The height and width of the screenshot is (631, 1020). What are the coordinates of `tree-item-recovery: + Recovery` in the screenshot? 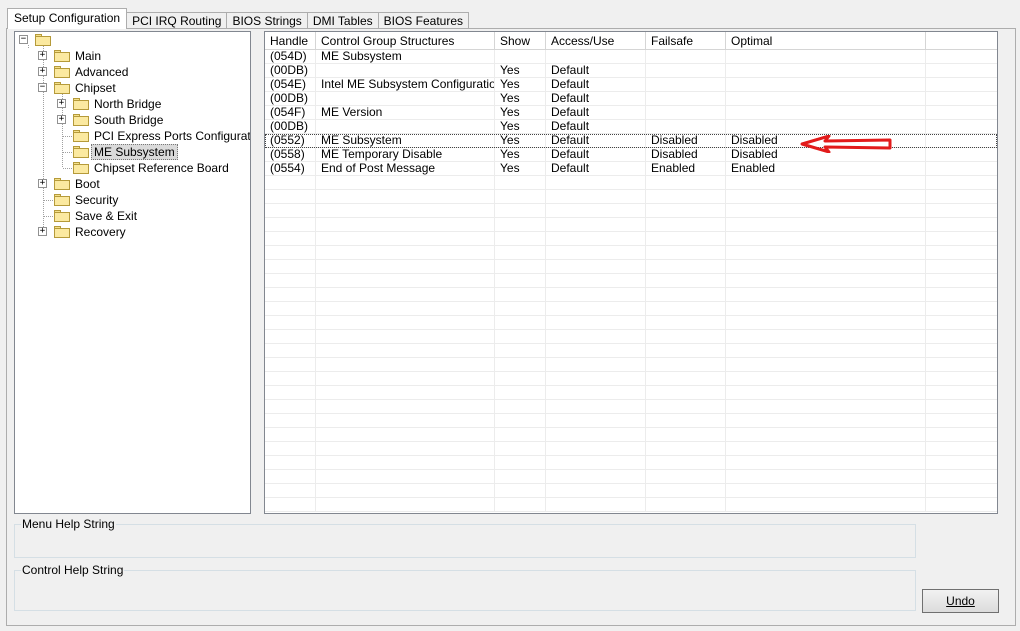 It's located at (130, 232).